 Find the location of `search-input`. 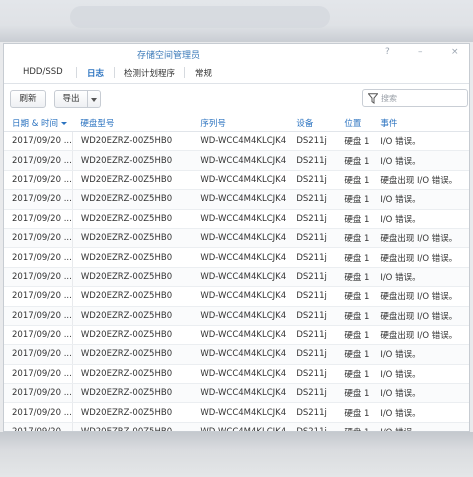

search-input is located at coordinates (423, 98).